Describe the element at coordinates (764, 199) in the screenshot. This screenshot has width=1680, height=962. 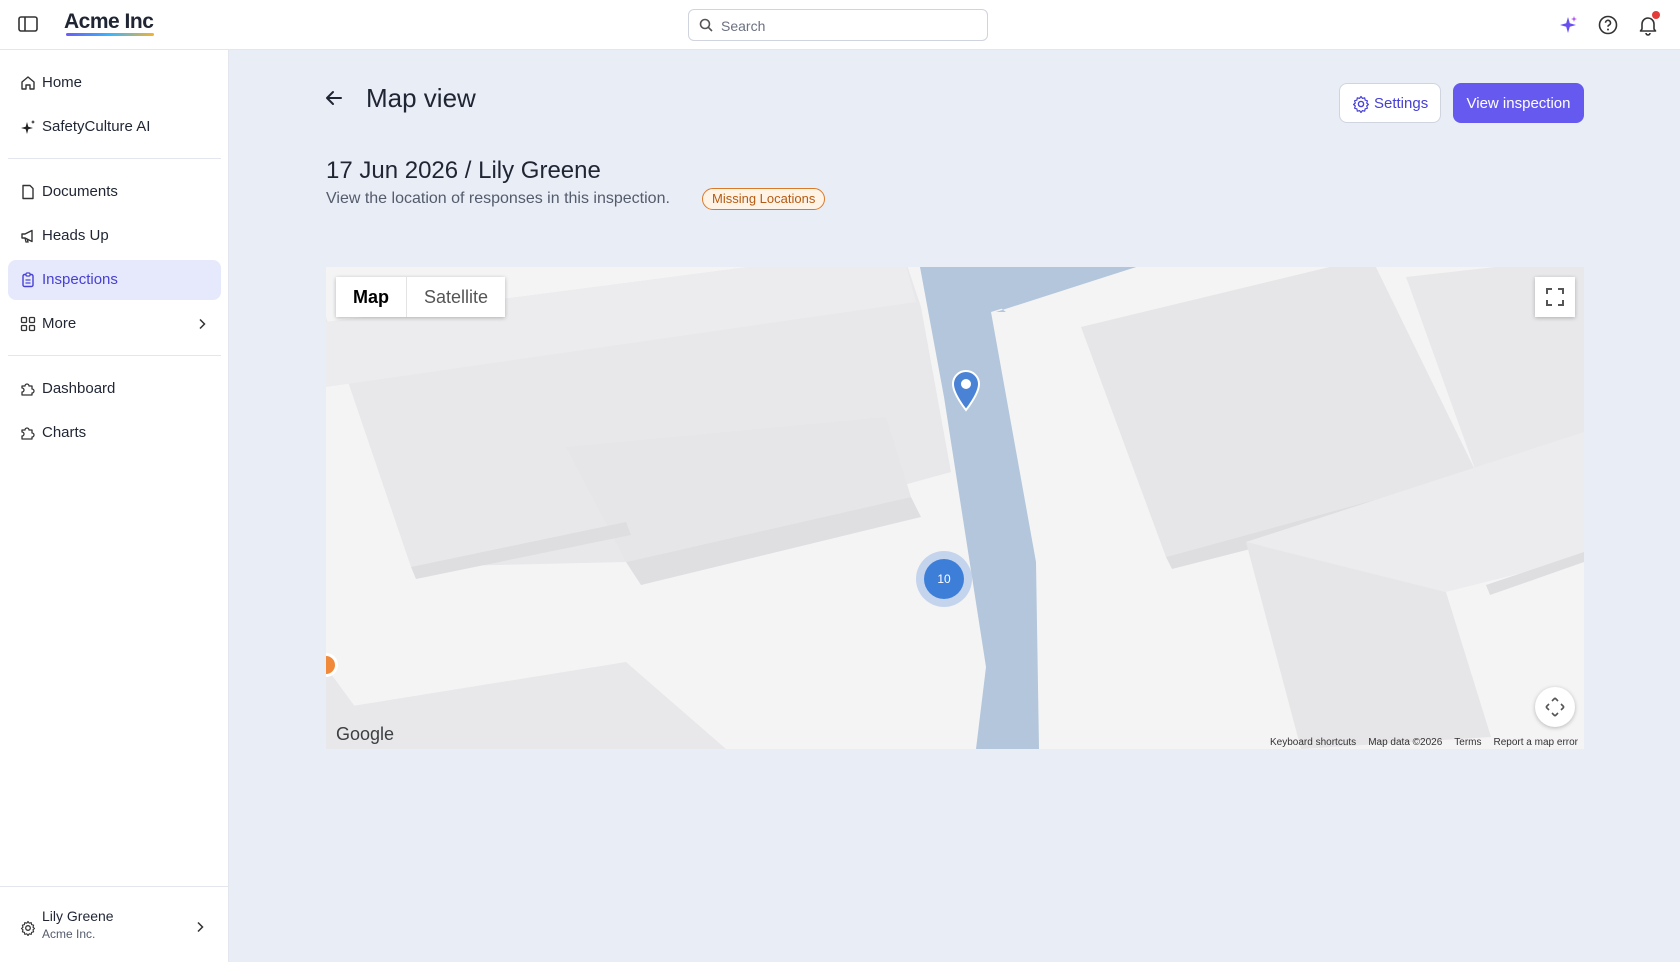
I see `missing-locations-badge: Missing Locations` at that location.